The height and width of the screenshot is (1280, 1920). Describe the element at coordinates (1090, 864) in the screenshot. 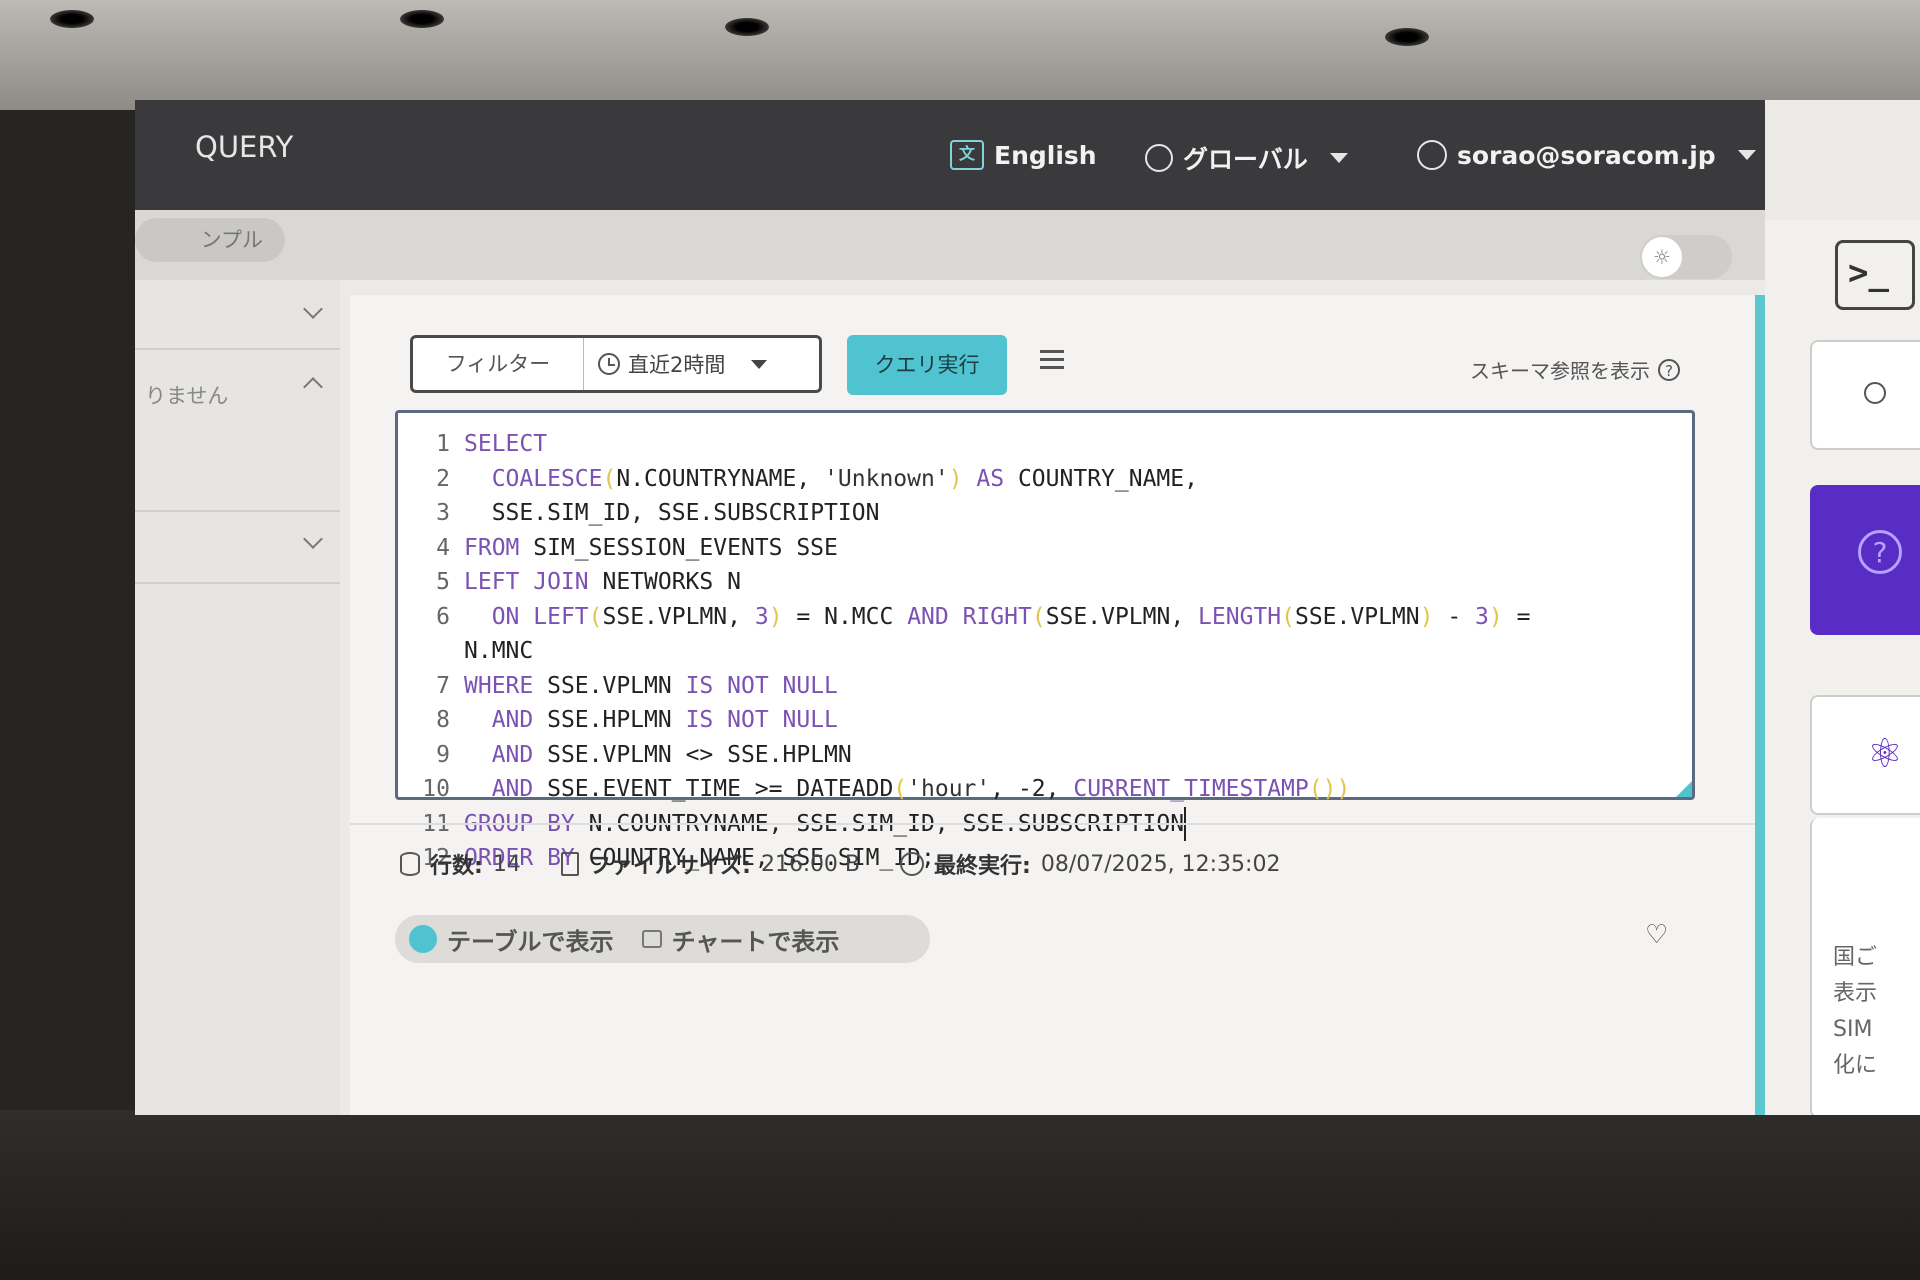

I see `last-run: 最終実行: 08/07/2025, 12:35:02` at that location.